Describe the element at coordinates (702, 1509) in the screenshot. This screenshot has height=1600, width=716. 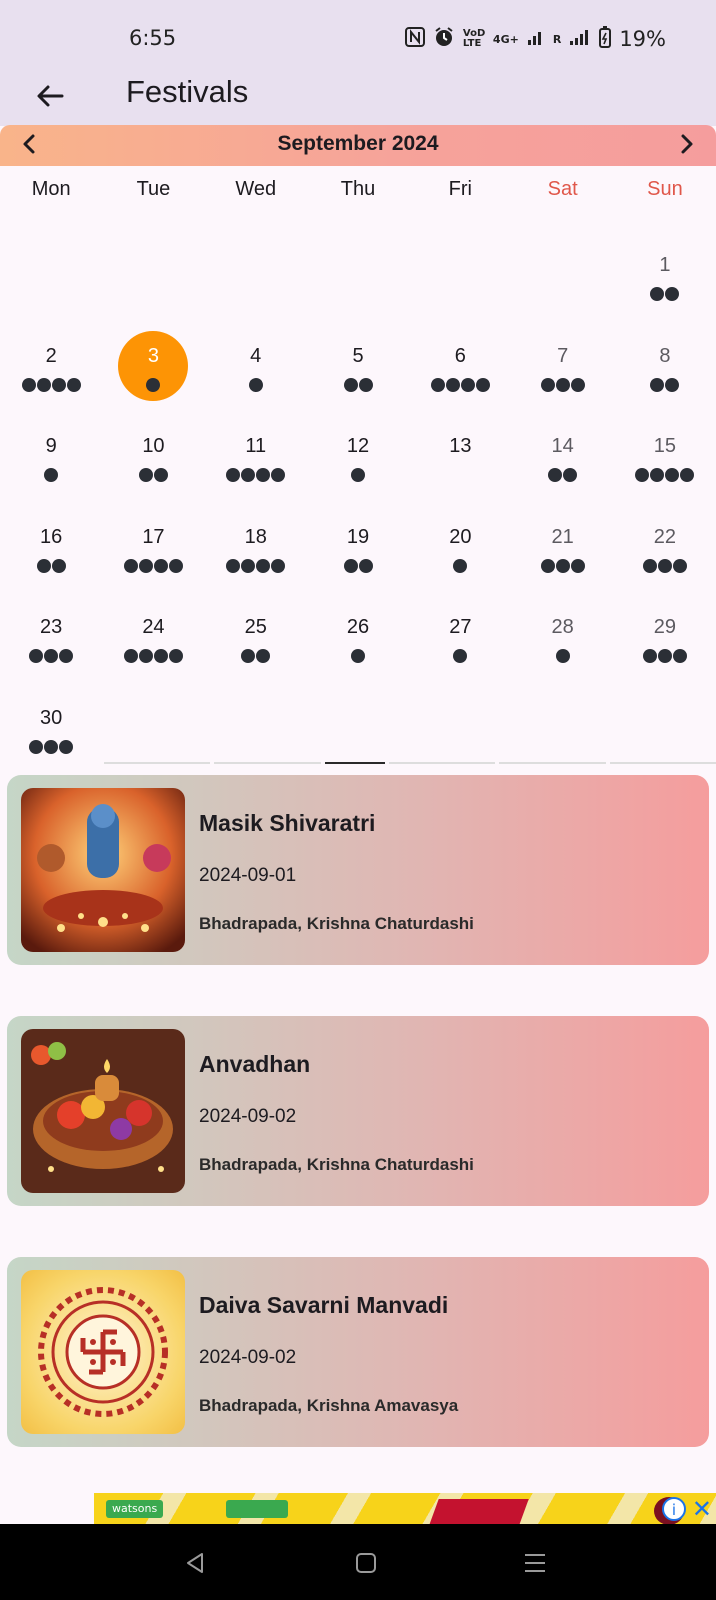
I see `close-icon: ✕` at that location.